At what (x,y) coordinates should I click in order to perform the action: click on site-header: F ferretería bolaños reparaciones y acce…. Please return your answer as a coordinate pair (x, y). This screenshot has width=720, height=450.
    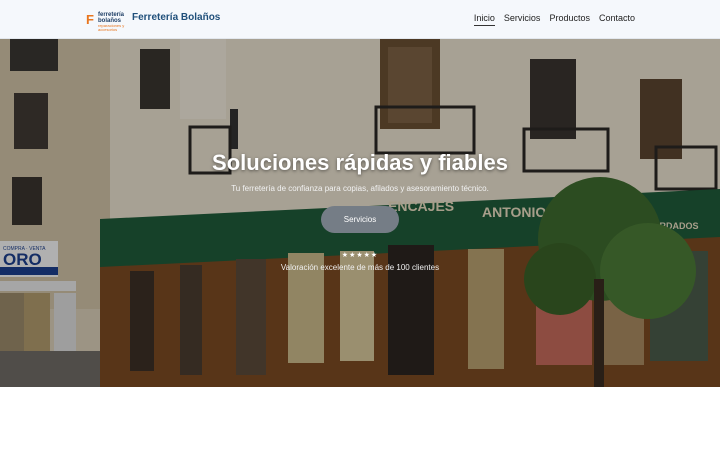
    Looking at the image, I should click on (360, 19).